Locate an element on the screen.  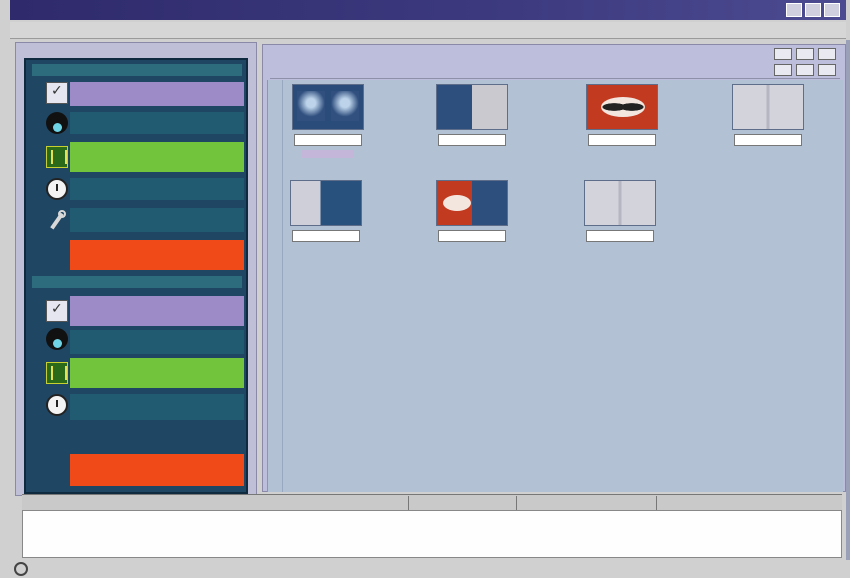
content-toolbar is located at coordinates (555, 74).